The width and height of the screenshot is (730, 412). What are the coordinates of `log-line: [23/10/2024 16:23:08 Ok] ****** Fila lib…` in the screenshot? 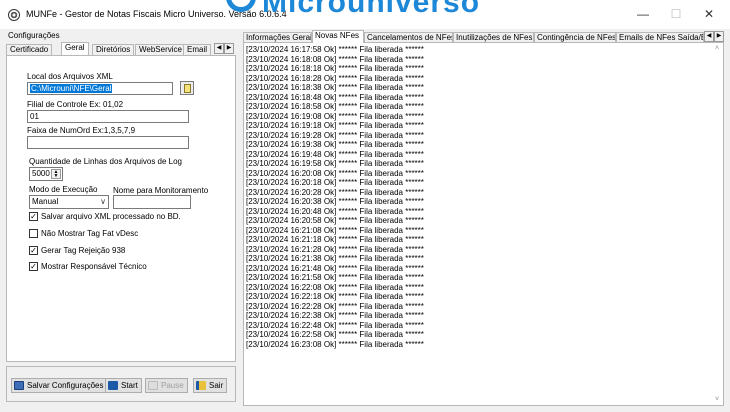 It's located at (335, 344).